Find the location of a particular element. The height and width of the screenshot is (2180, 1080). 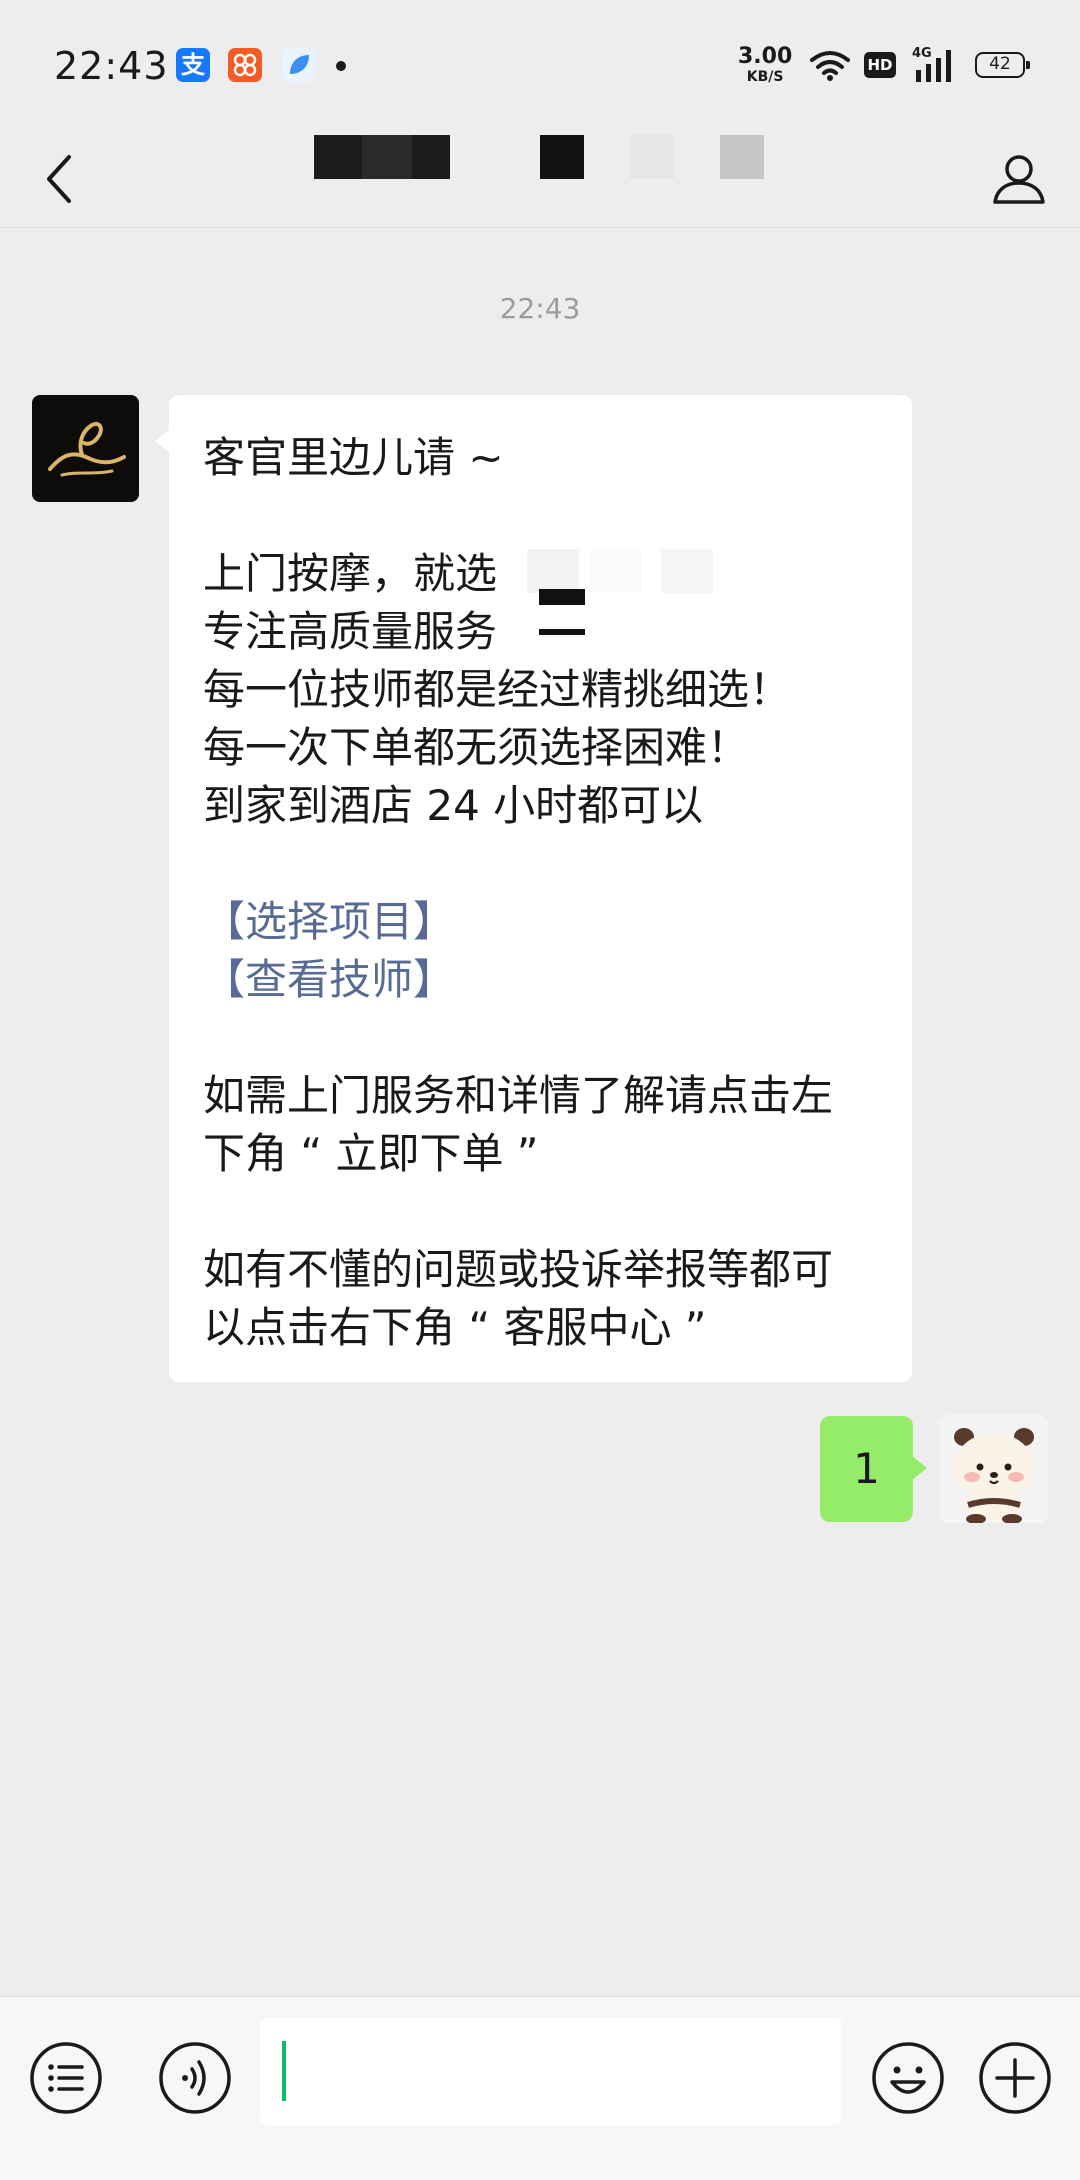

voice-icon is located at coordinates (195, 2078).